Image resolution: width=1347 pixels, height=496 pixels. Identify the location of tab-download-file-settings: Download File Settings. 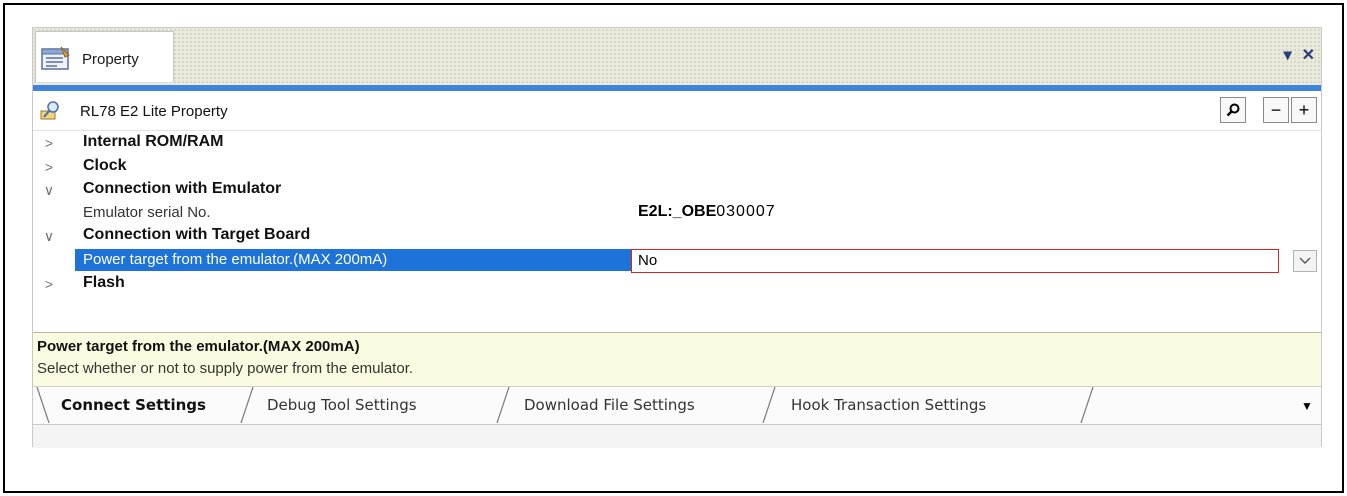
(638, 406).